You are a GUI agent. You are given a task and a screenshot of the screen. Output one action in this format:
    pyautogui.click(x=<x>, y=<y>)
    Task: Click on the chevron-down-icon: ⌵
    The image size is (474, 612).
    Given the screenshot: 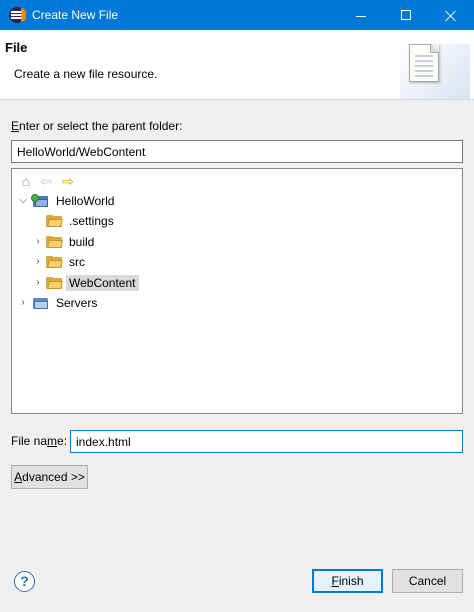 What is the action you would take?
    pyautogui.click(x=23, y=201)
    